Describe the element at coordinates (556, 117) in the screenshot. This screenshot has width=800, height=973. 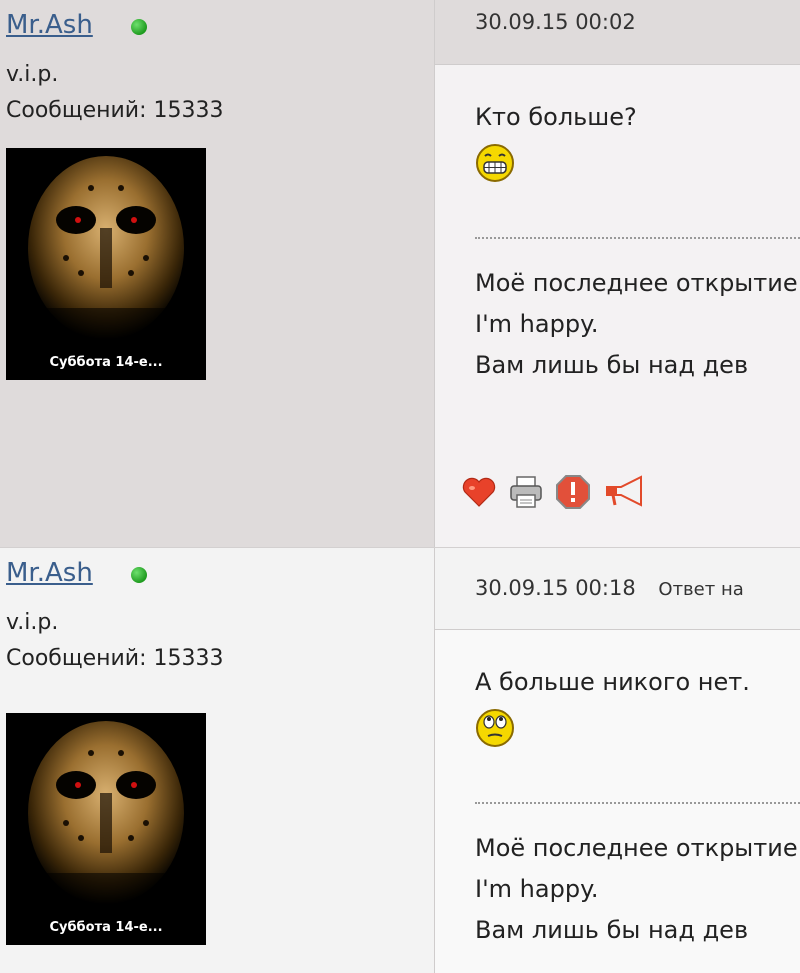
I see `post-text: Кто больше?` at that location.